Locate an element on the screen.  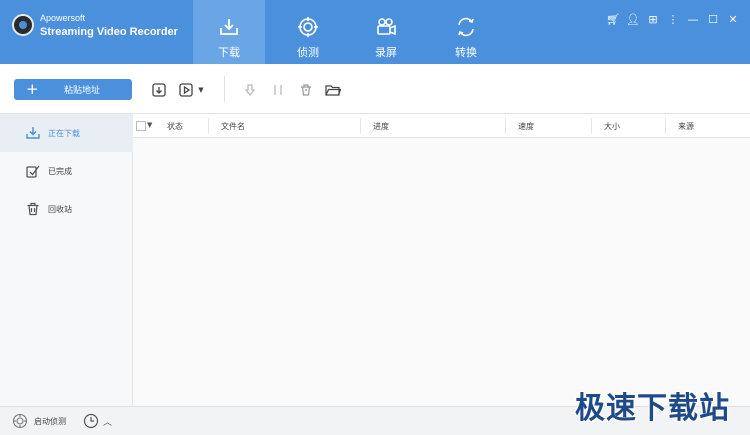
import-icon is located at coordinates (159, 90).